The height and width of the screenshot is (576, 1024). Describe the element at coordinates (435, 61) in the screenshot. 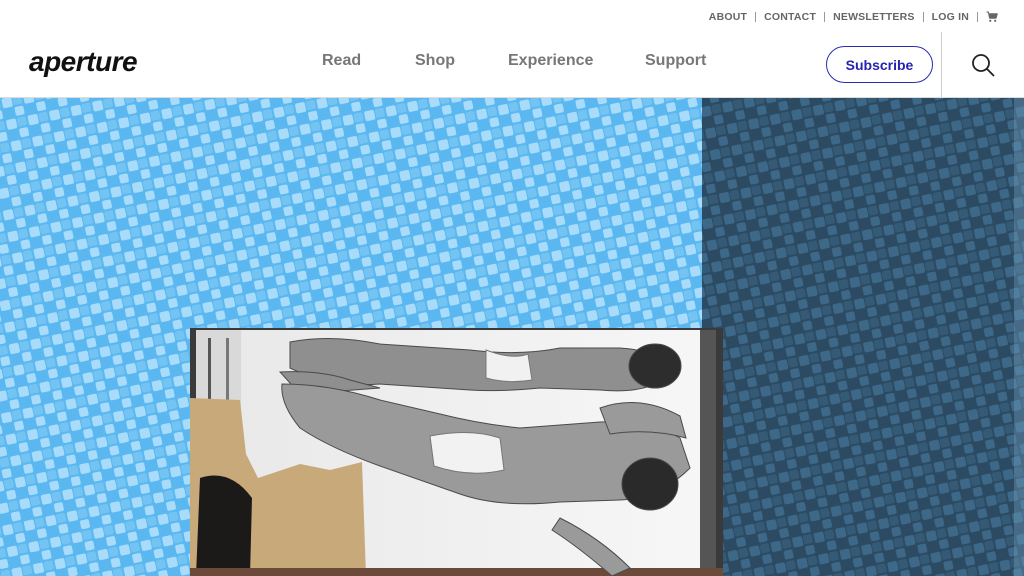

I see `nav-shop: Shop` at that location.